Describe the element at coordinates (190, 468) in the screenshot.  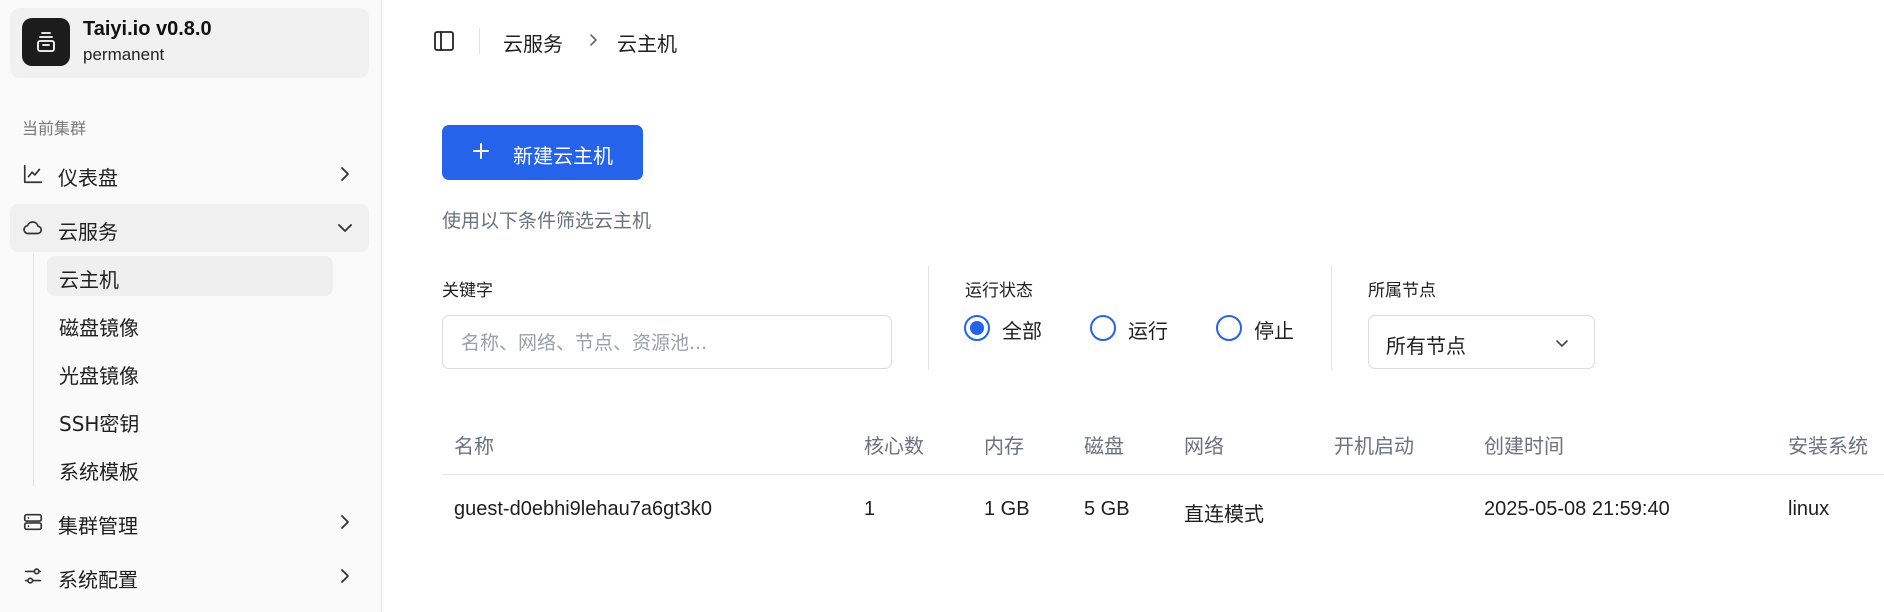
I see `sidebar-subitem-templates: 系统模板` at that location.